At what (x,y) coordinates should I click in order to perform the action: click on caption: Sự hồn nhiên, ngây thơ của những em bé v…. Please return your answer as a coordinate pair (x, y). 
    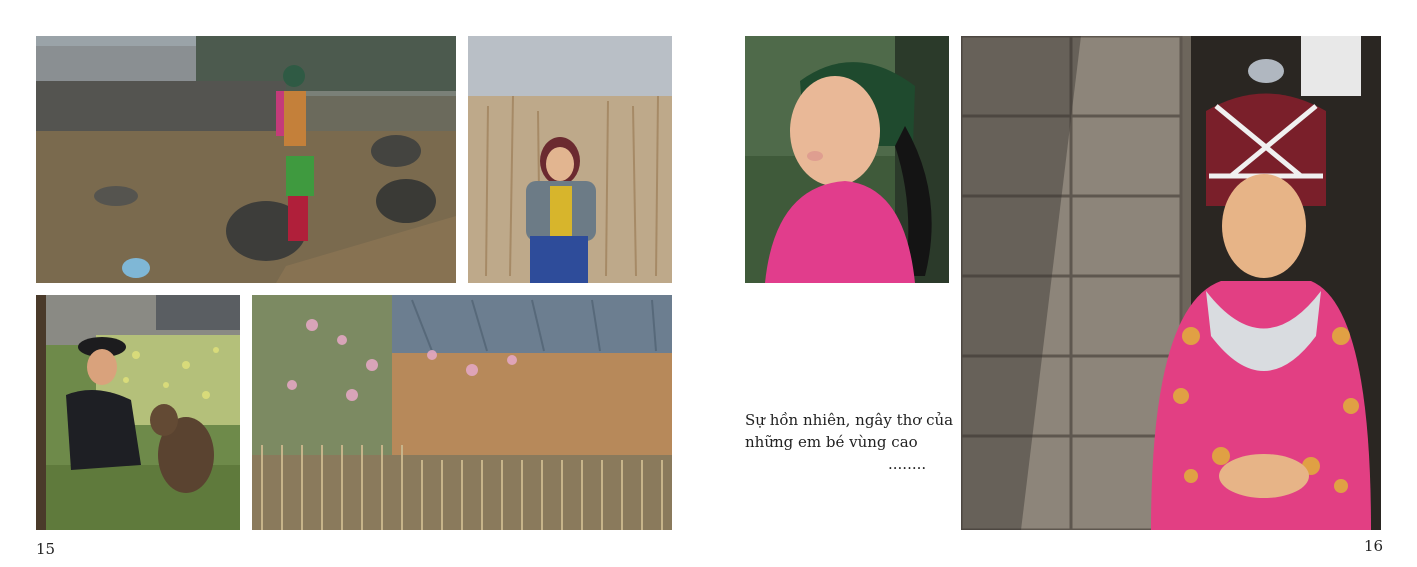
    Looking at the image, I should click on (850, 442).